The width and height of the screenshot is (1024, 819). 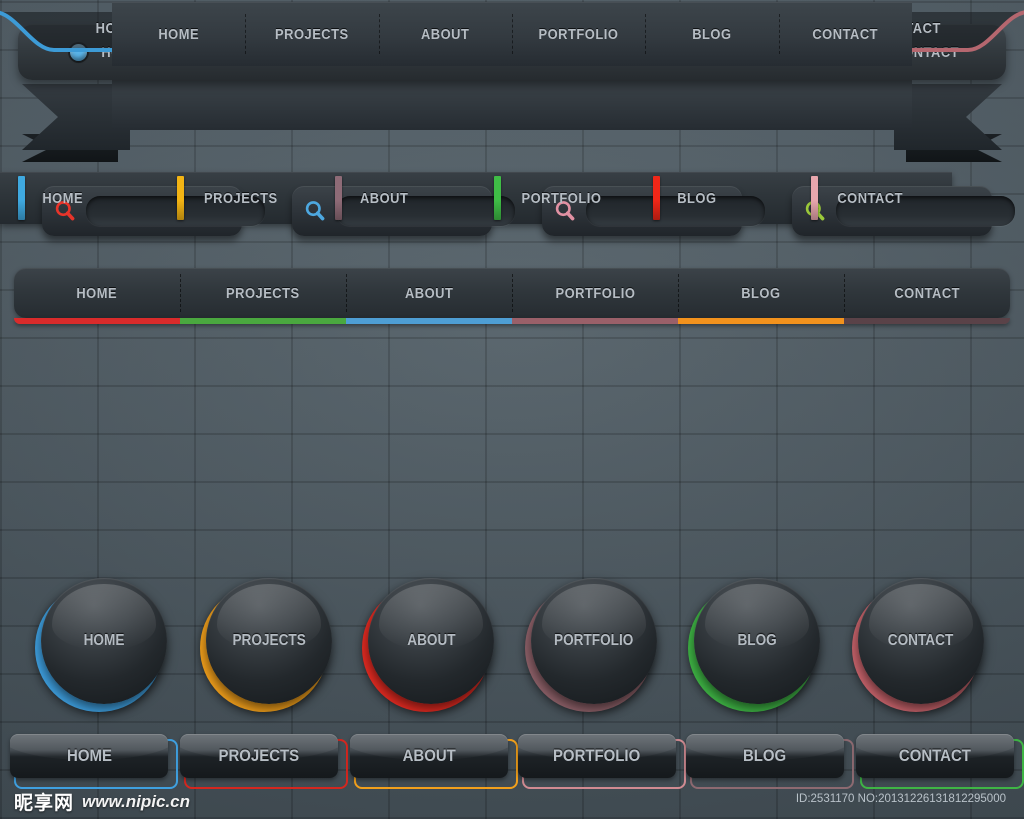 I want to click on watermark-url: www.nipic.cn, so click(x=136, y=801).